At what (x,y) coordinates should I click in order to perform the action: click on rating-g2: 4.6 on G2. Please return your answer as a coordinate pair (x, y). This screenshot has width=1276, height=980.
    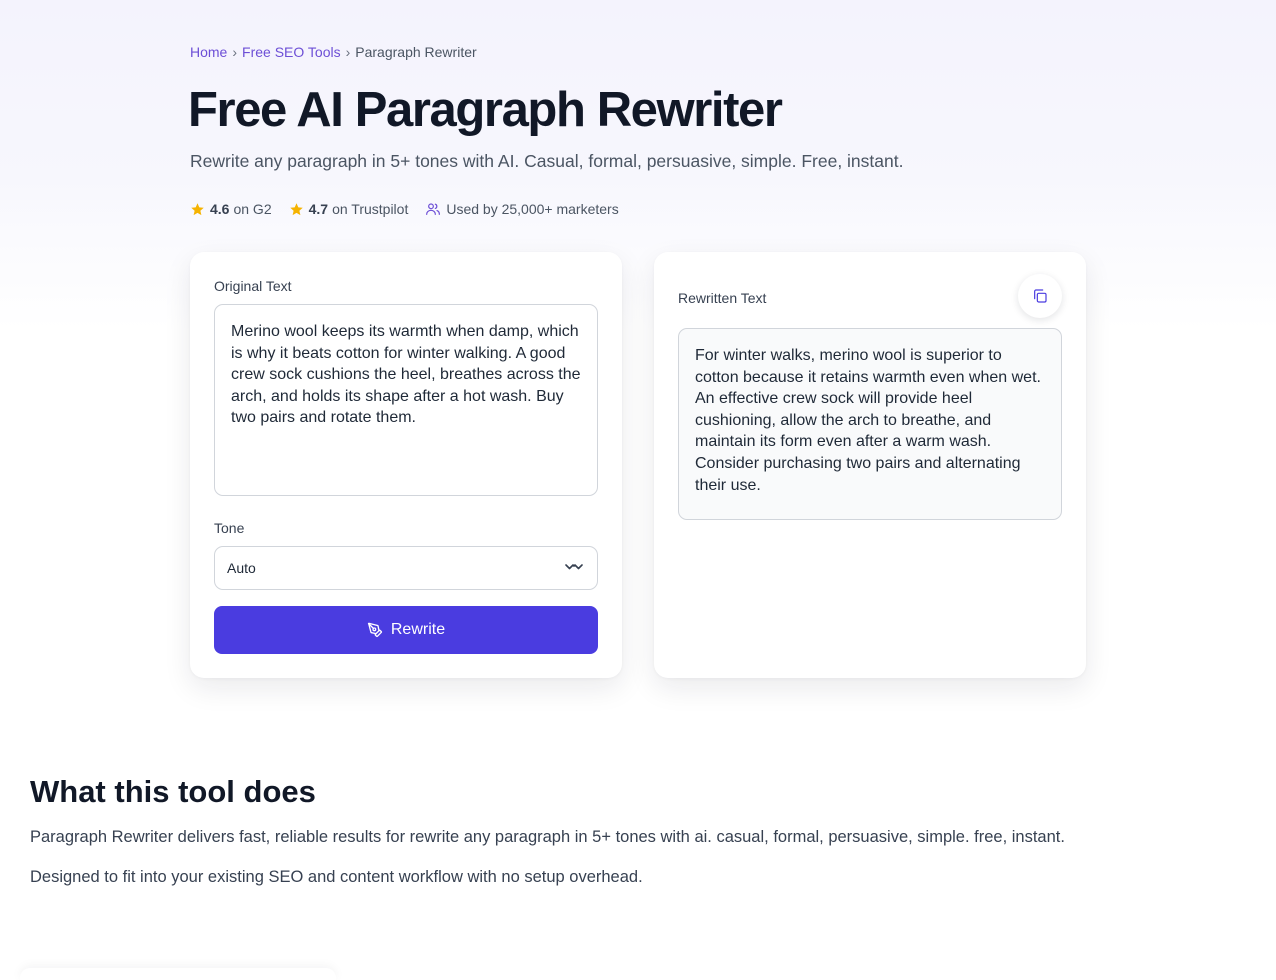
    Looking at the image, I should click on (231, 209).